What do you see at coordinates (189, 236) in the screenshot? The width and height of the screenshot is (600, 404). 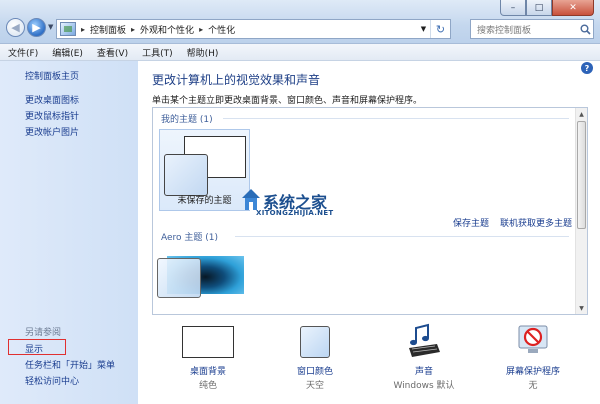 I see `aero-themes-header: Aero 主题 (1)` at bounding box center [189, 236].